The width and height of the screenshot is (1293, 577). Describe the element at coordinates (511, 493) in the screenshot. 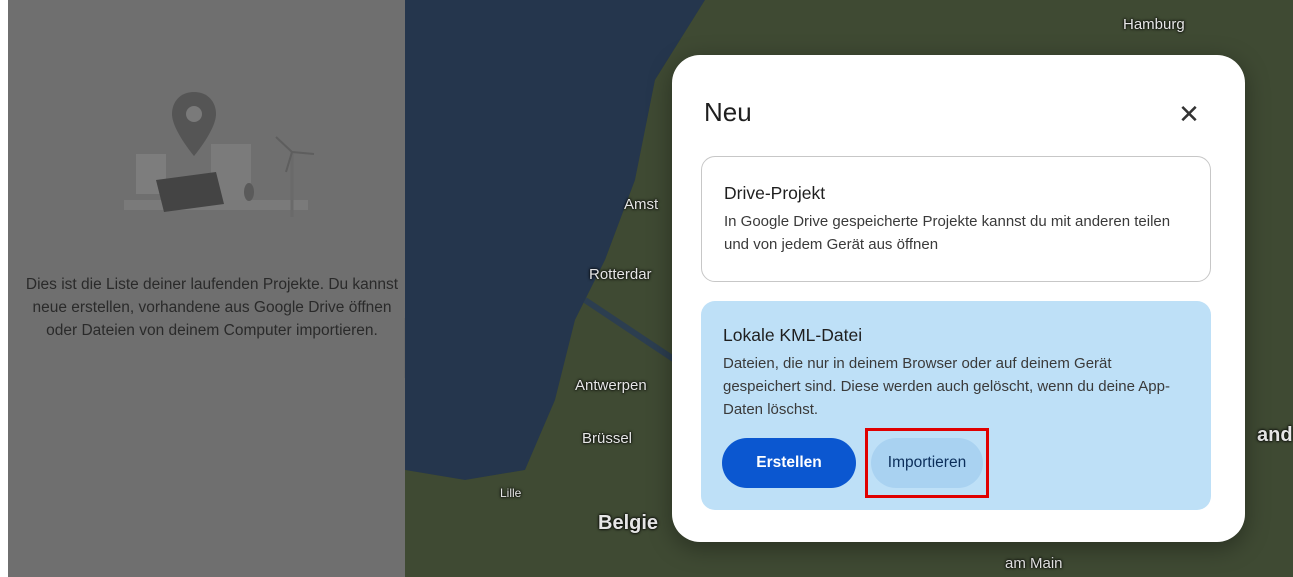

I see `map-label-lille: Lille` at that location.